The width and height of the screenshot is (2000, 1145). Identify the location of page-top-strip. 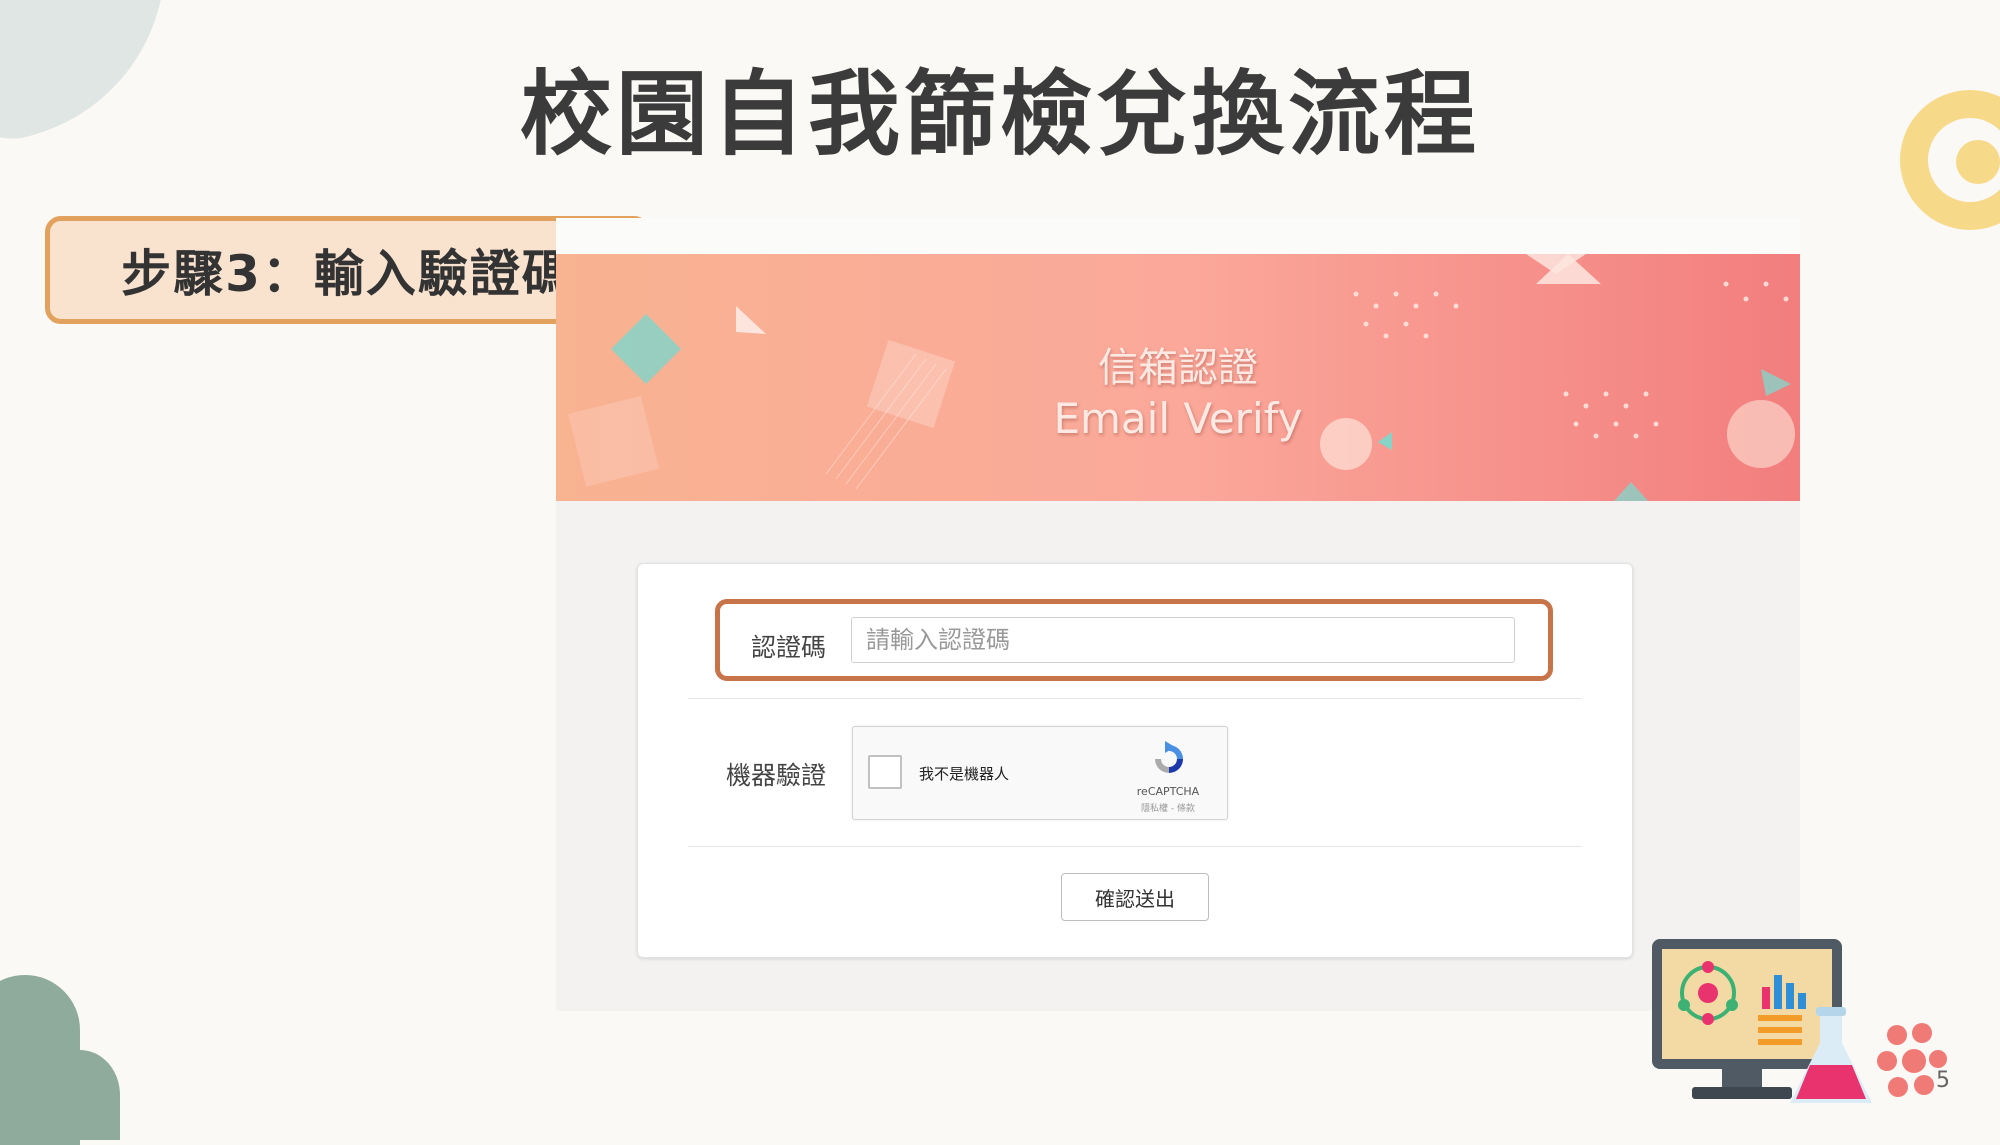
(1178, 236).